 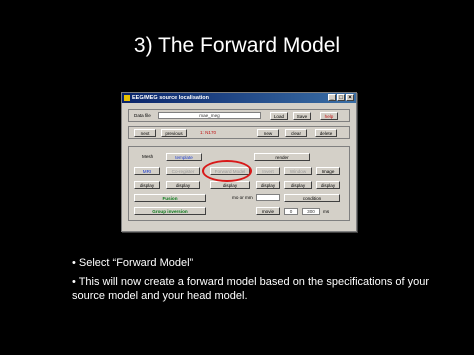 I want to click on template-button: template, so click(x=184, y=157).